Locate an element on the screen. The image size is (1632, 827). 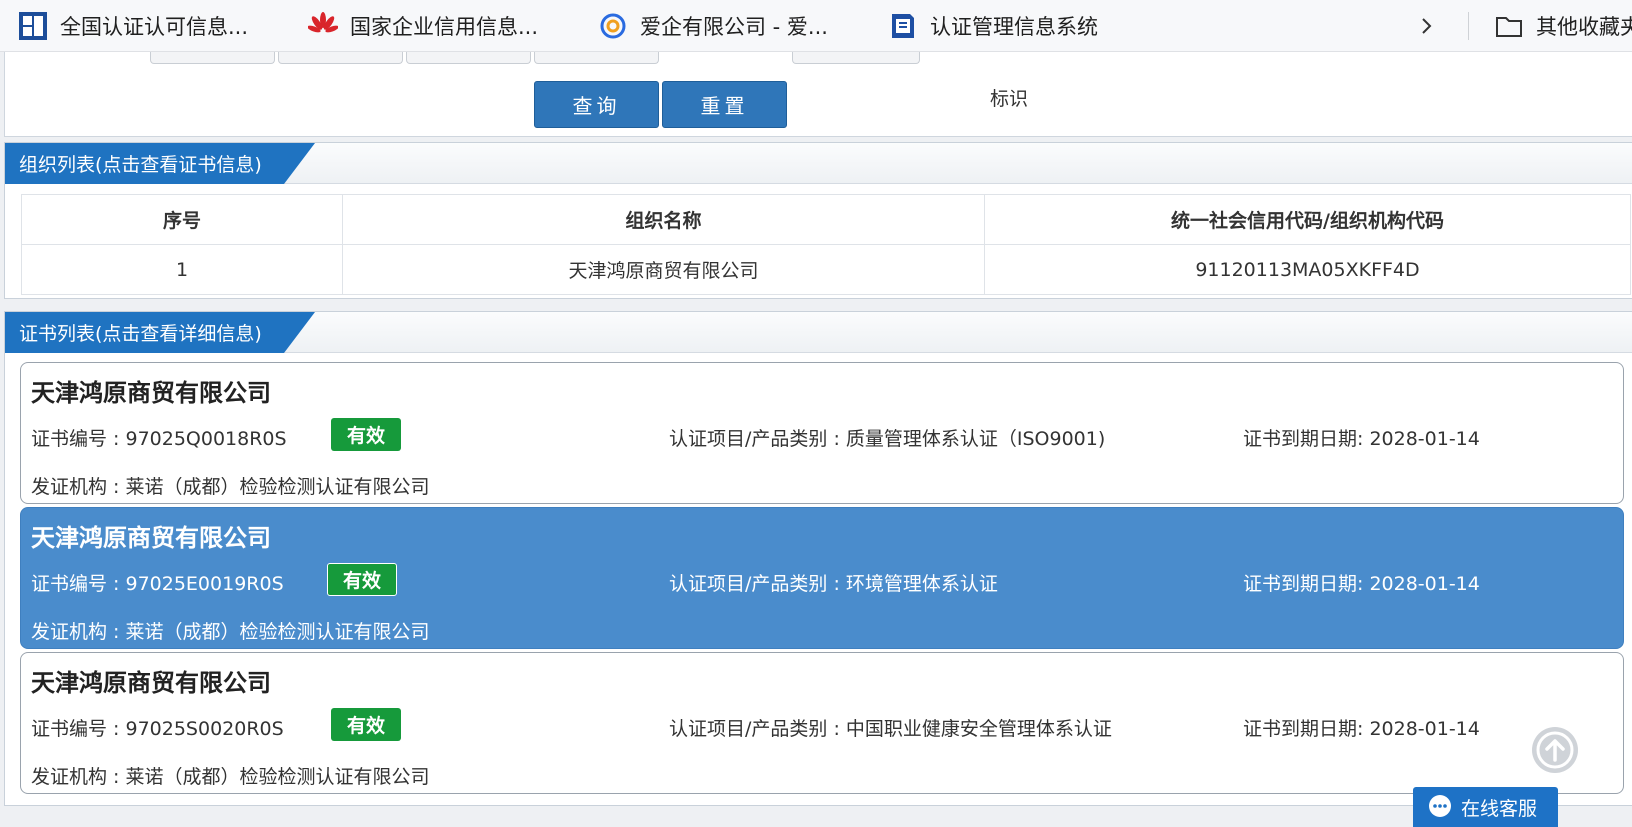
row-no: 1 is located at coordinates (182, 269).